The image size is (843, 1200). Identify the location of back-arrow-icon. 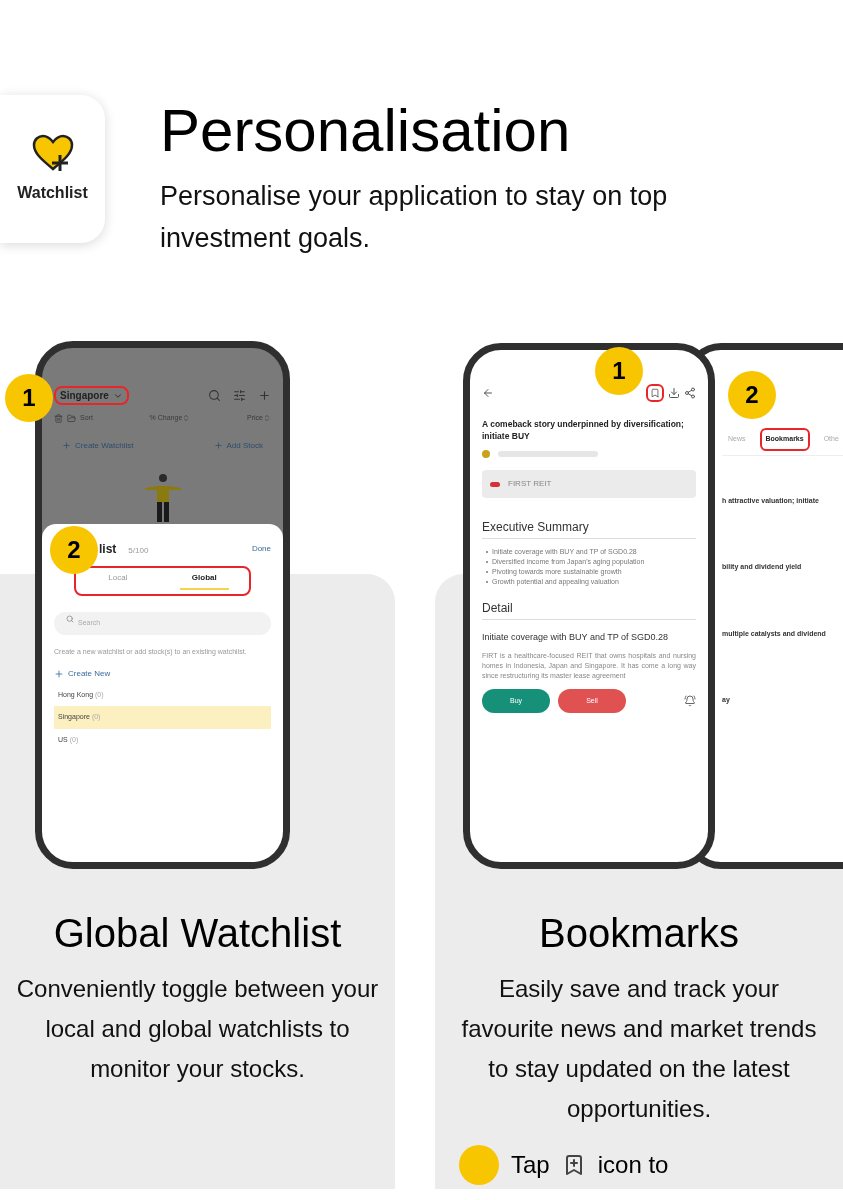
(488, 393).